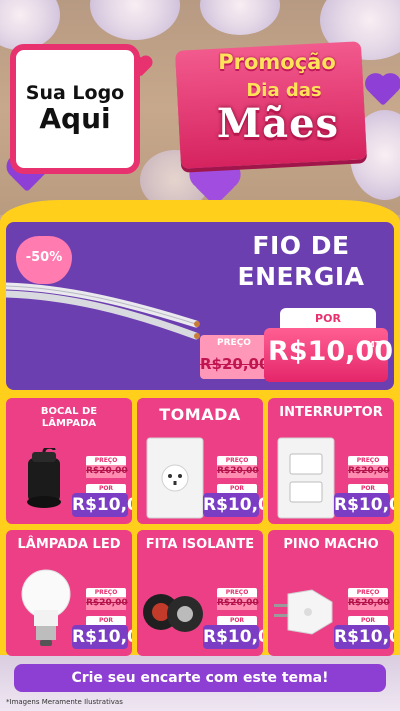  What do you see at coordinates (64, 702) in the screenshot?
I see `disclaimer-text: *Imagens Meramente Ilustrativas` at bounding box center [64, 702].